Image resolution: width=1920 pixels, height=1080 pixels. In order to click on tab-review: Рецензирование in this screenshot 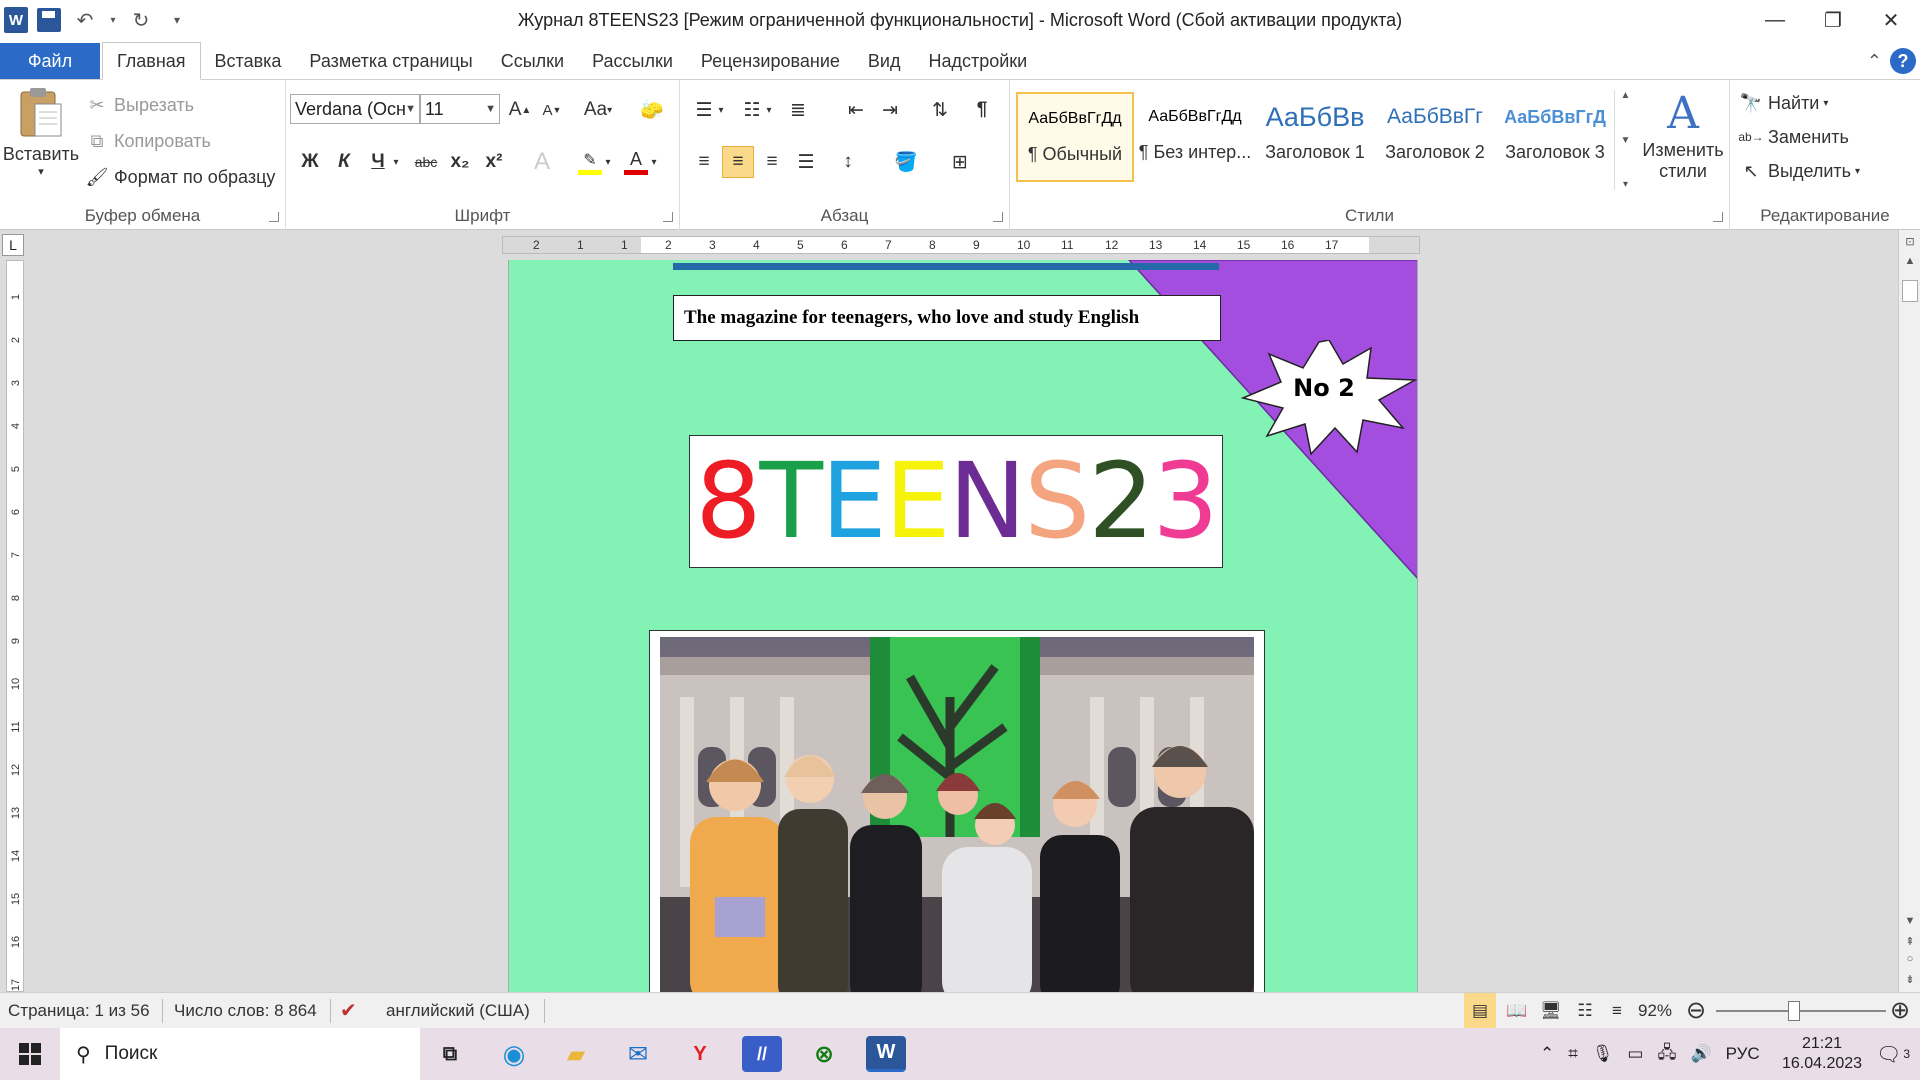, I will do `click(770, 61)`.